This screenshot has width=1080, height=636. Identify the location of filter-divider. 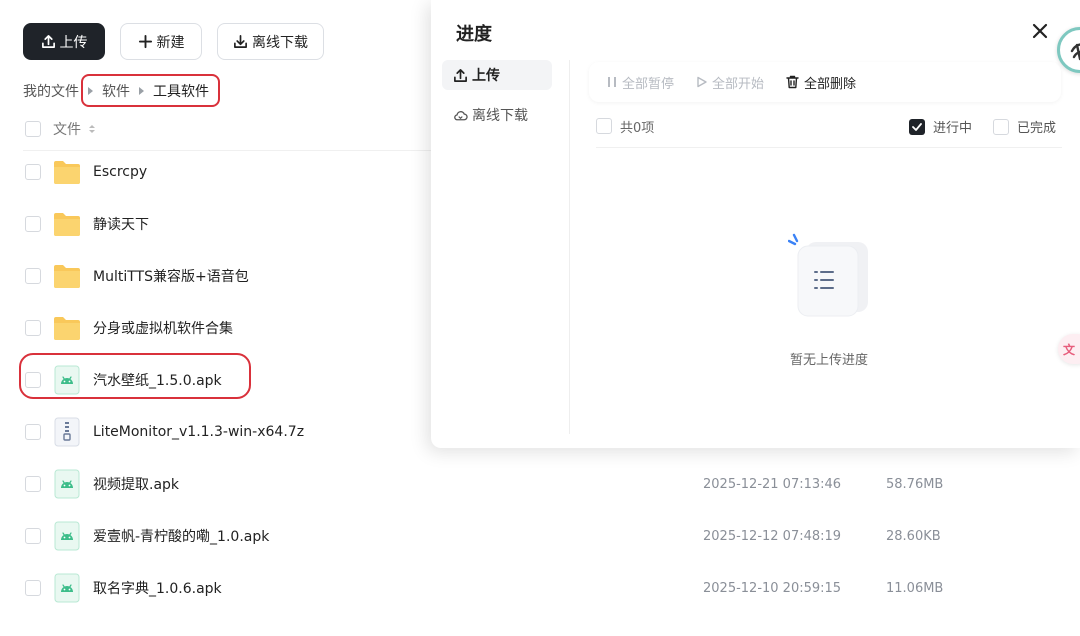
(829, 147).